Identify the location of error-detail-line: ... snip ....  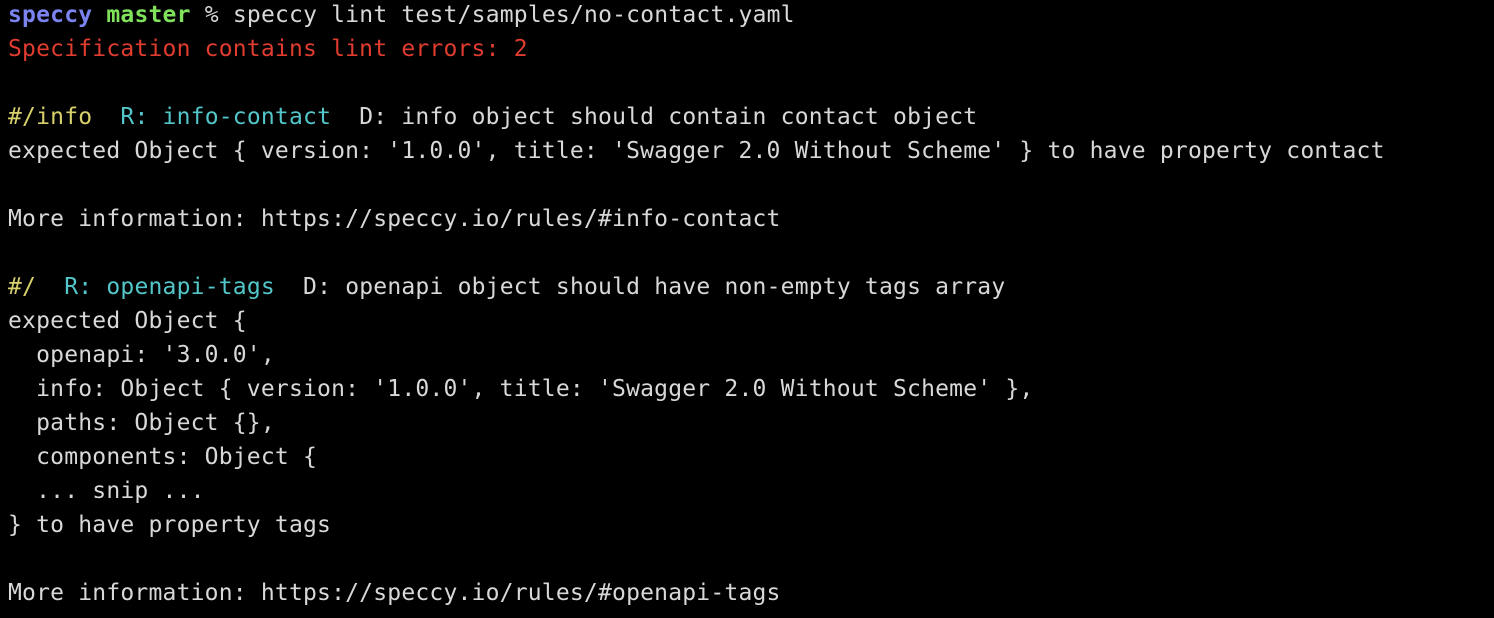
(106, 491).